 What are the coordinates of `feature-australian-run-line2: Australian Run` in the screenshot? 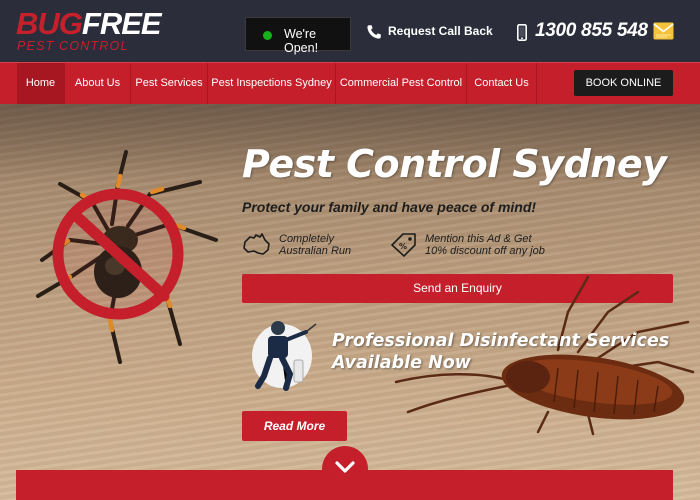 It's located at (315, 251).